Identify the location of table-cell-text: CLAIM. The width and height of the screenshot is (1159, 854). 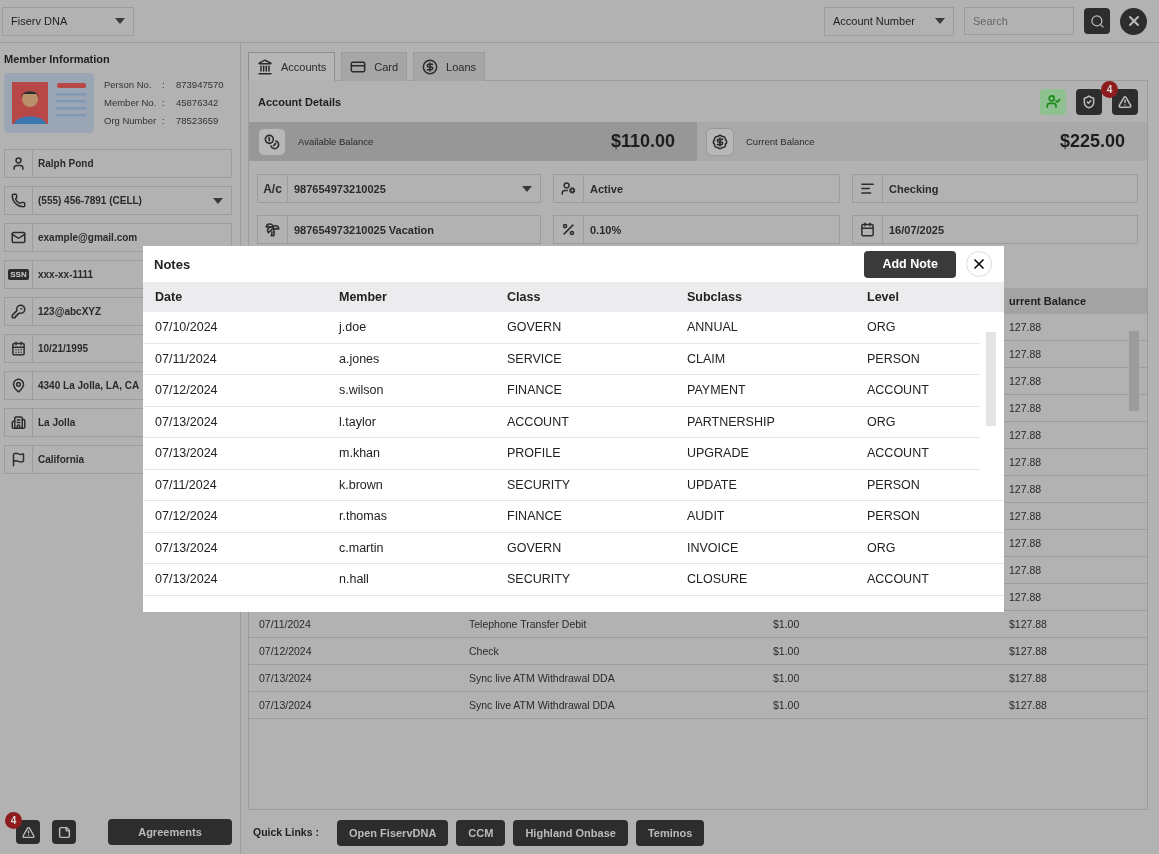
(707, 358).